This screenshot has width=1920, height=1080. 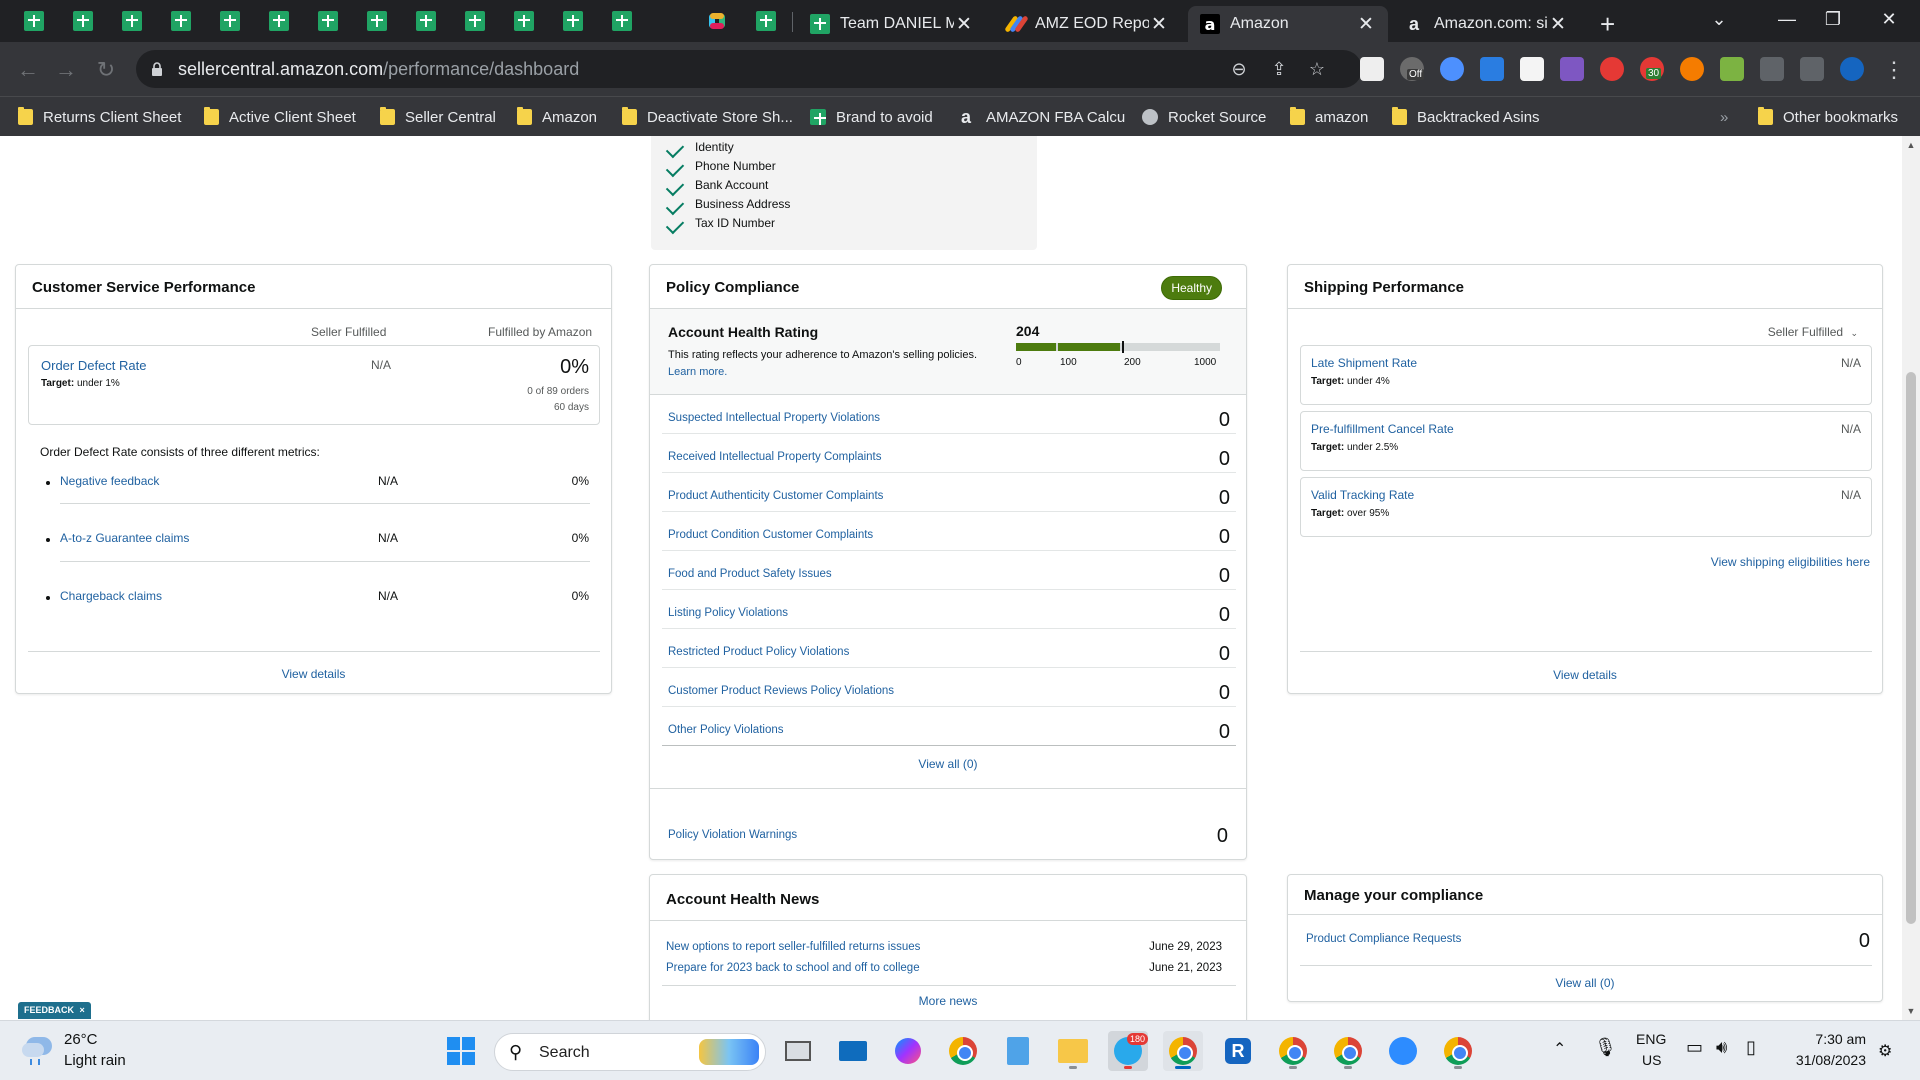 I want to click on extension-icon-pokeball, so click(x=1612, y=69).